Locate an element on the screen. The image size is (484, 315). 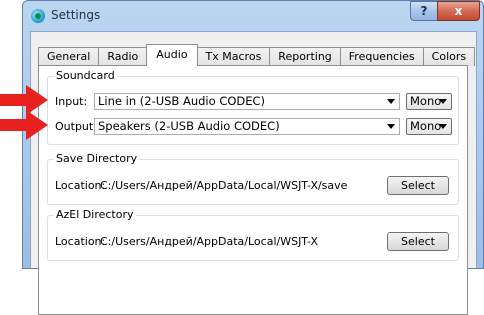
input-channel-select: Mono is located at coordinates (429, 101).